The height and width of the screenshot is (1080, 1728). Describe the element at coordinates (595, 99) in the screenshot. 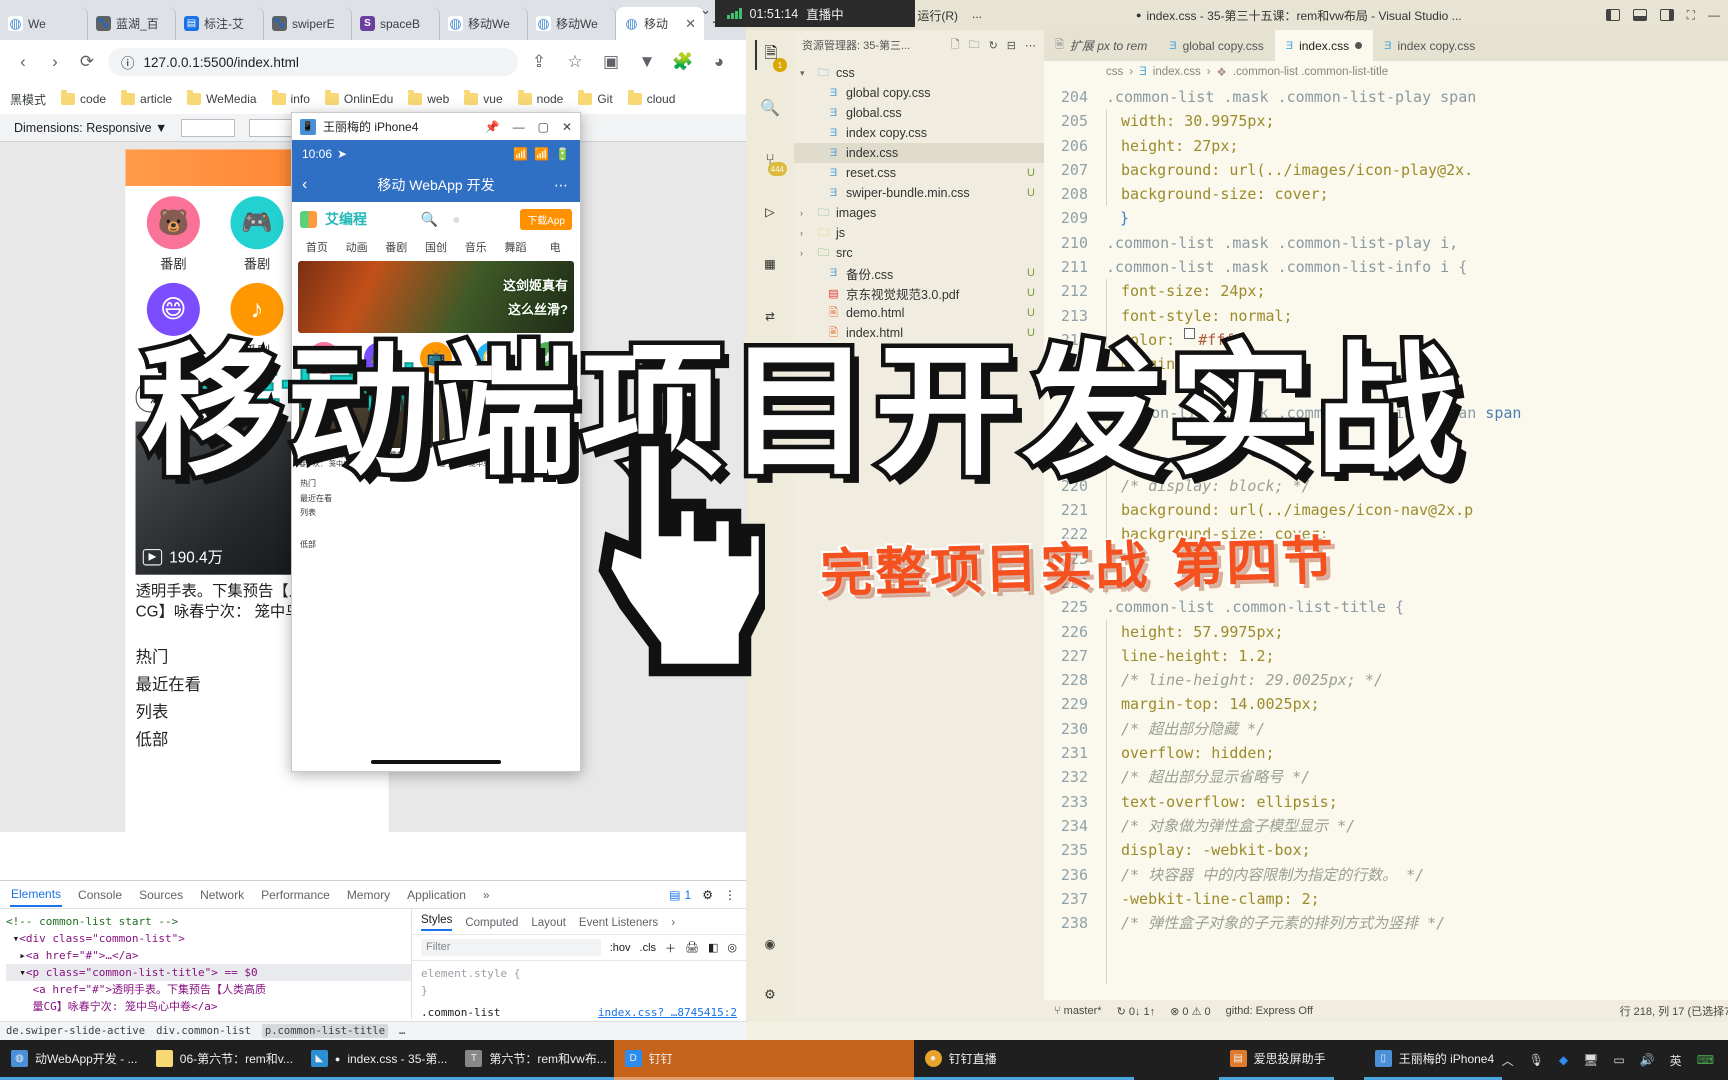

I see `bookmark-item: Git` at that location.